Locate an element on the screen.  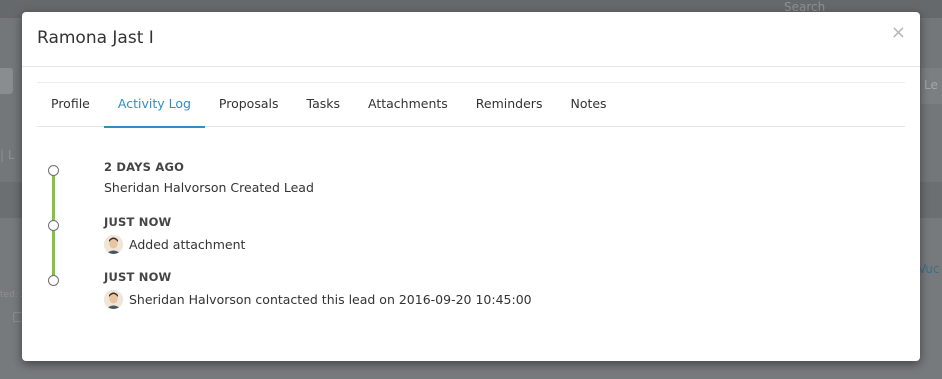
activity-time: 2 DAYS AGO is located at coordinates (144, 167).